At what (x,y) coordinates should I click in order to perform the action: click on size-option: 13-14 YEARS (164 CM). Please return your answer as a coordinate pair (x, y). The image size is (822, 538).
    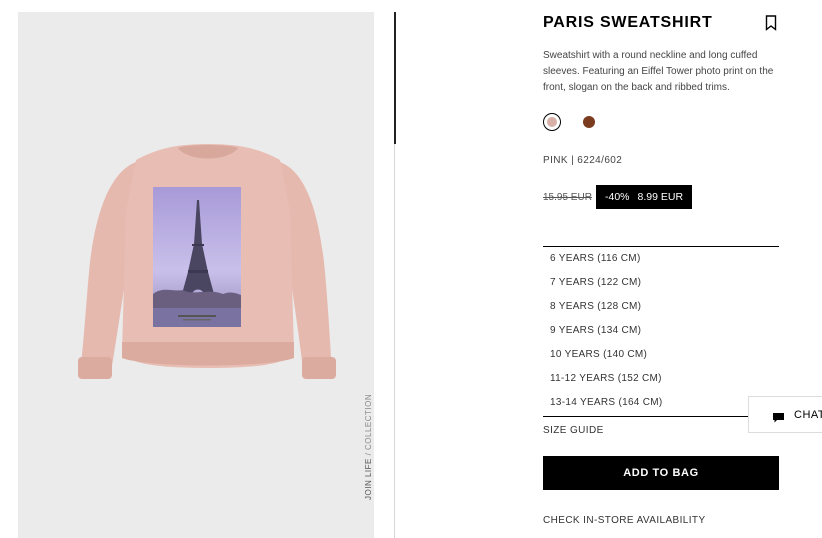
    Looking at the image, I should click on (661, 403).